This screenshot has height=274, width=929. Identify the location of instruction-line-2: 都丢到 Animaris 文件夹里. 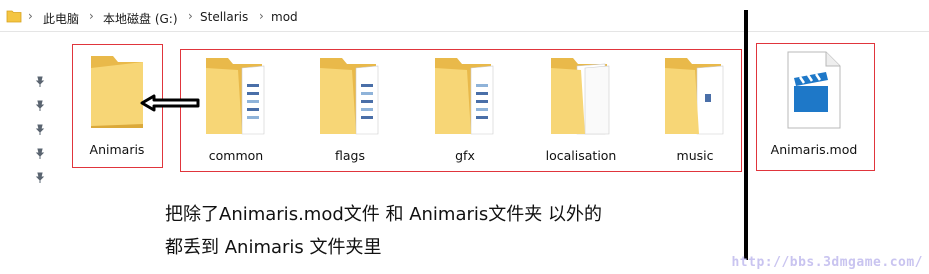
(273, 247).